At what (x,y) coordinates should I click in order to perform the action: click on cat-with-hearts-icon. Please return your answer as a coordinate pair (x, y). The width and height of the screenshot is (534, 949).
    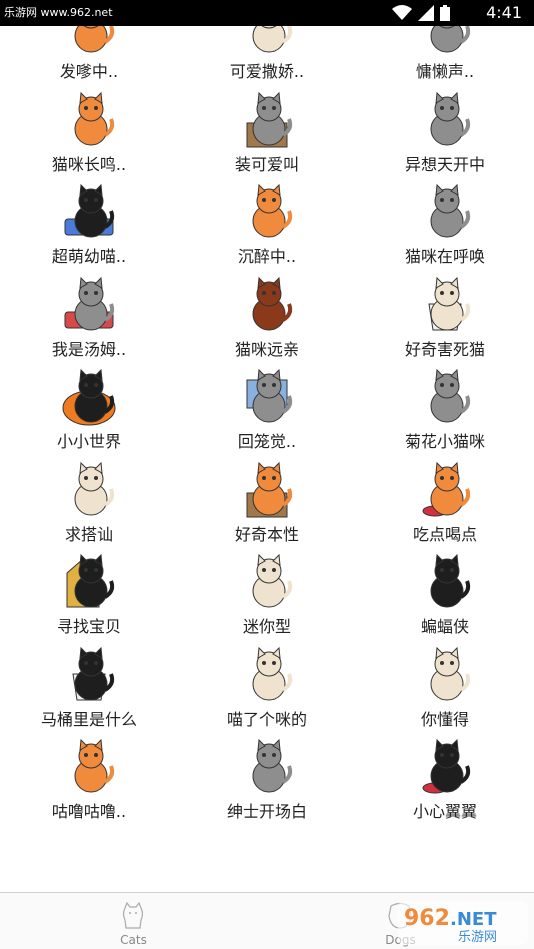
    Looking at the image, I should click on (450, 673).